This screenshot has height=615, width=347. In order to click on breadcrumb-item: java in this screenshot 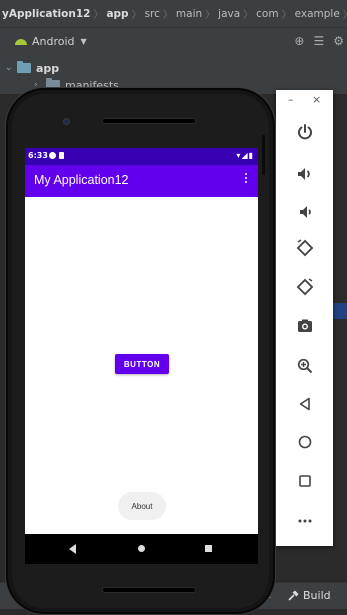, I will do `click(229, 14)`.